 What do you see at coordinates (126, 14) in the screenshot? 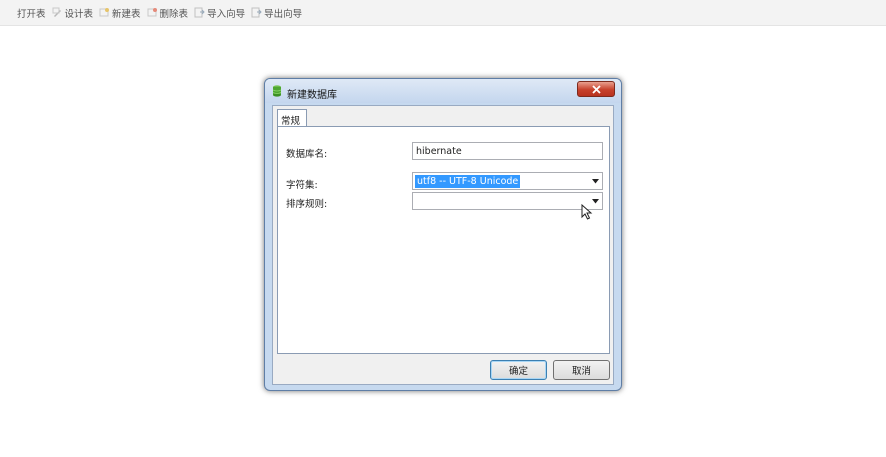
I see `toolbar-new-table-label: 新建表` at bounding box center [126, 14].